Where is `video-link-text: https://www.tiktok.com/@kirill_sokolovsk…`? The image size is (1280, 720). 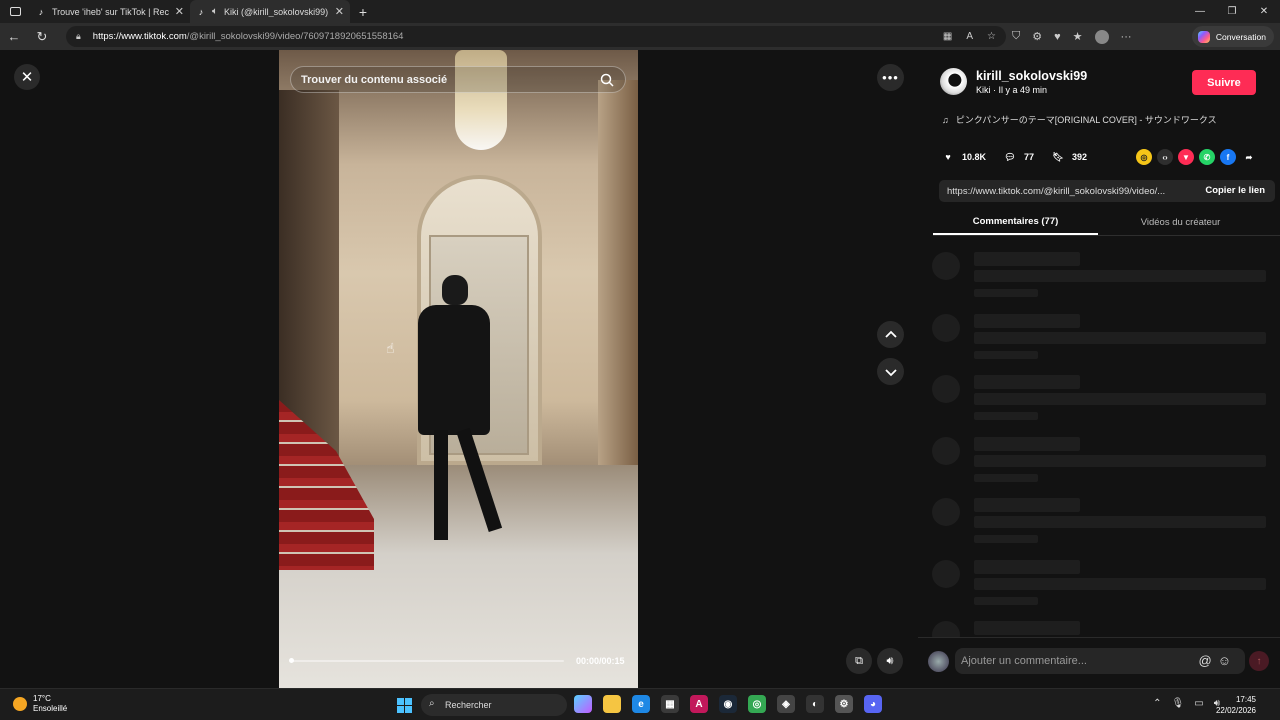 video-link-text: https://www.tiktok.com/@kirill_sokolovsk… is located at coordinates (1056, 191).